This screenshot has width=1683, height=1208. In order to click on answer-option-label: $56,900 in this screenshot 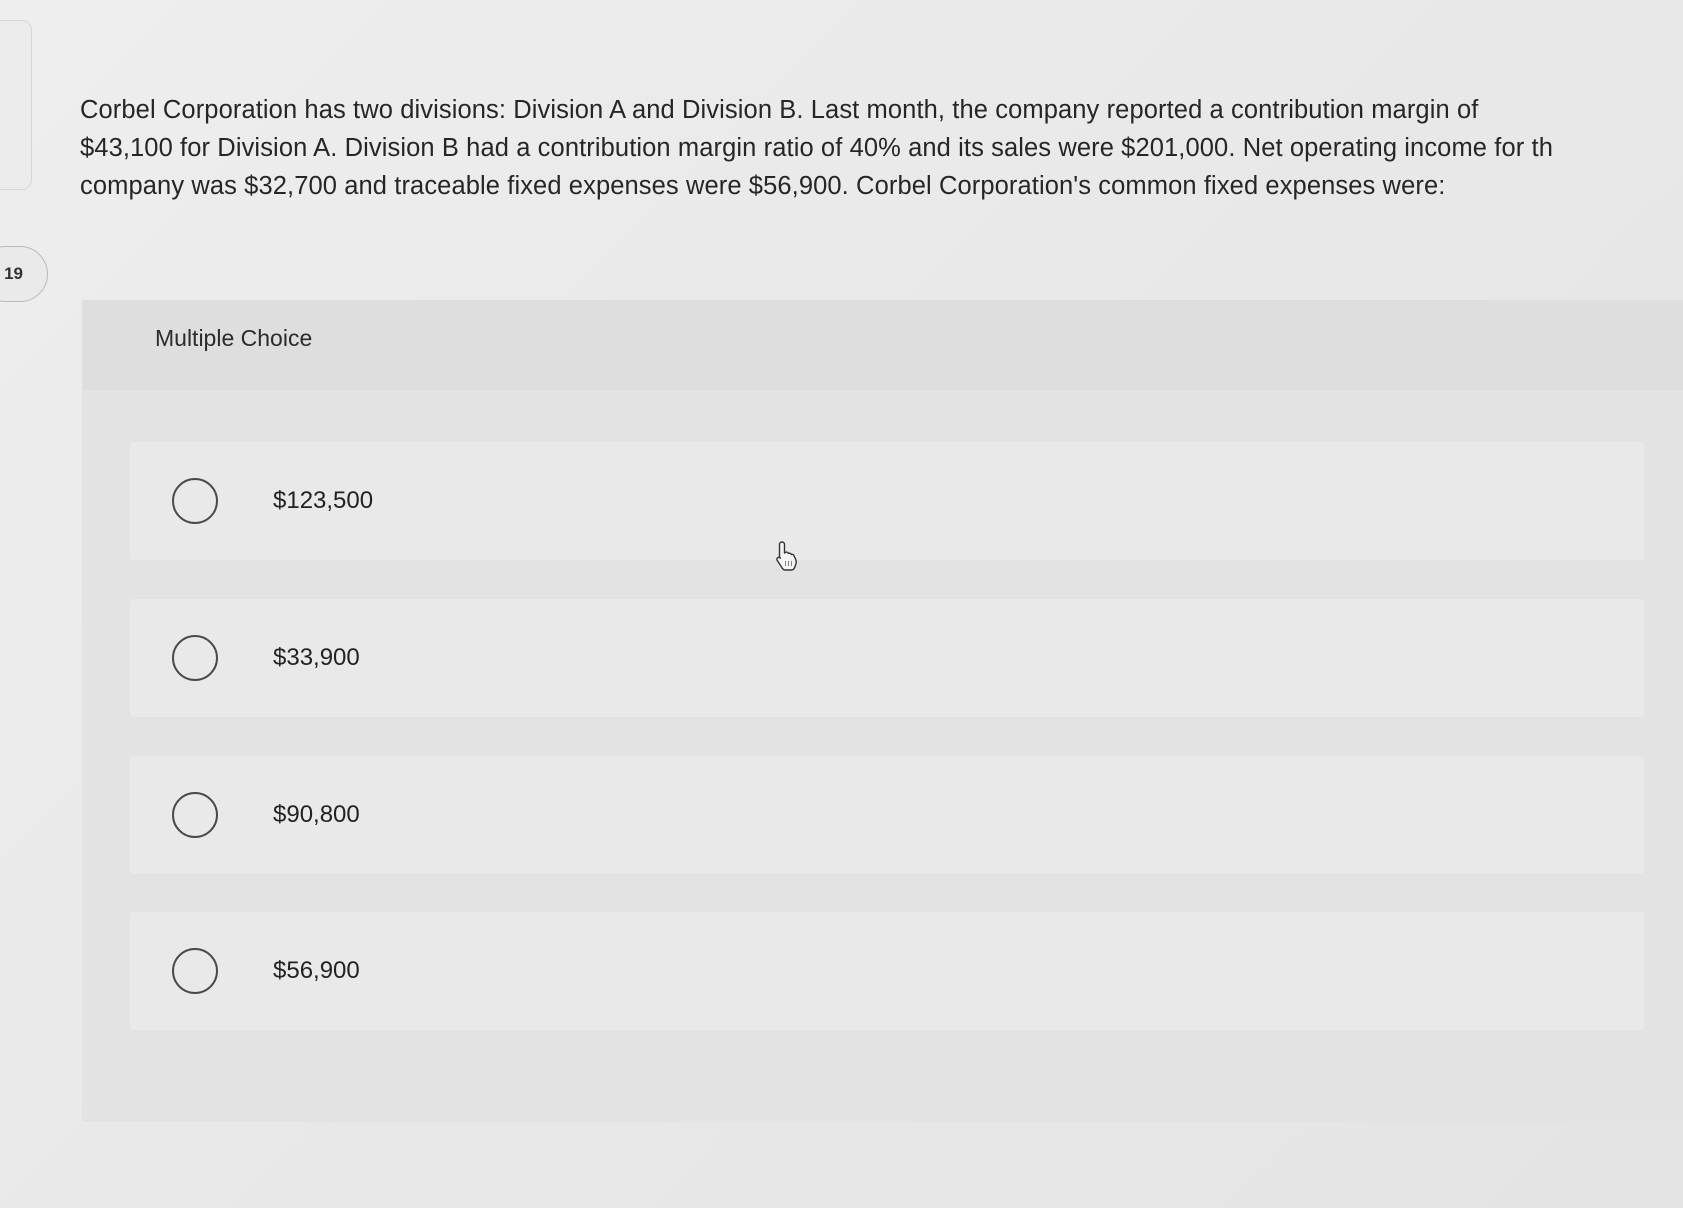, I will do `click(316, 971)`.